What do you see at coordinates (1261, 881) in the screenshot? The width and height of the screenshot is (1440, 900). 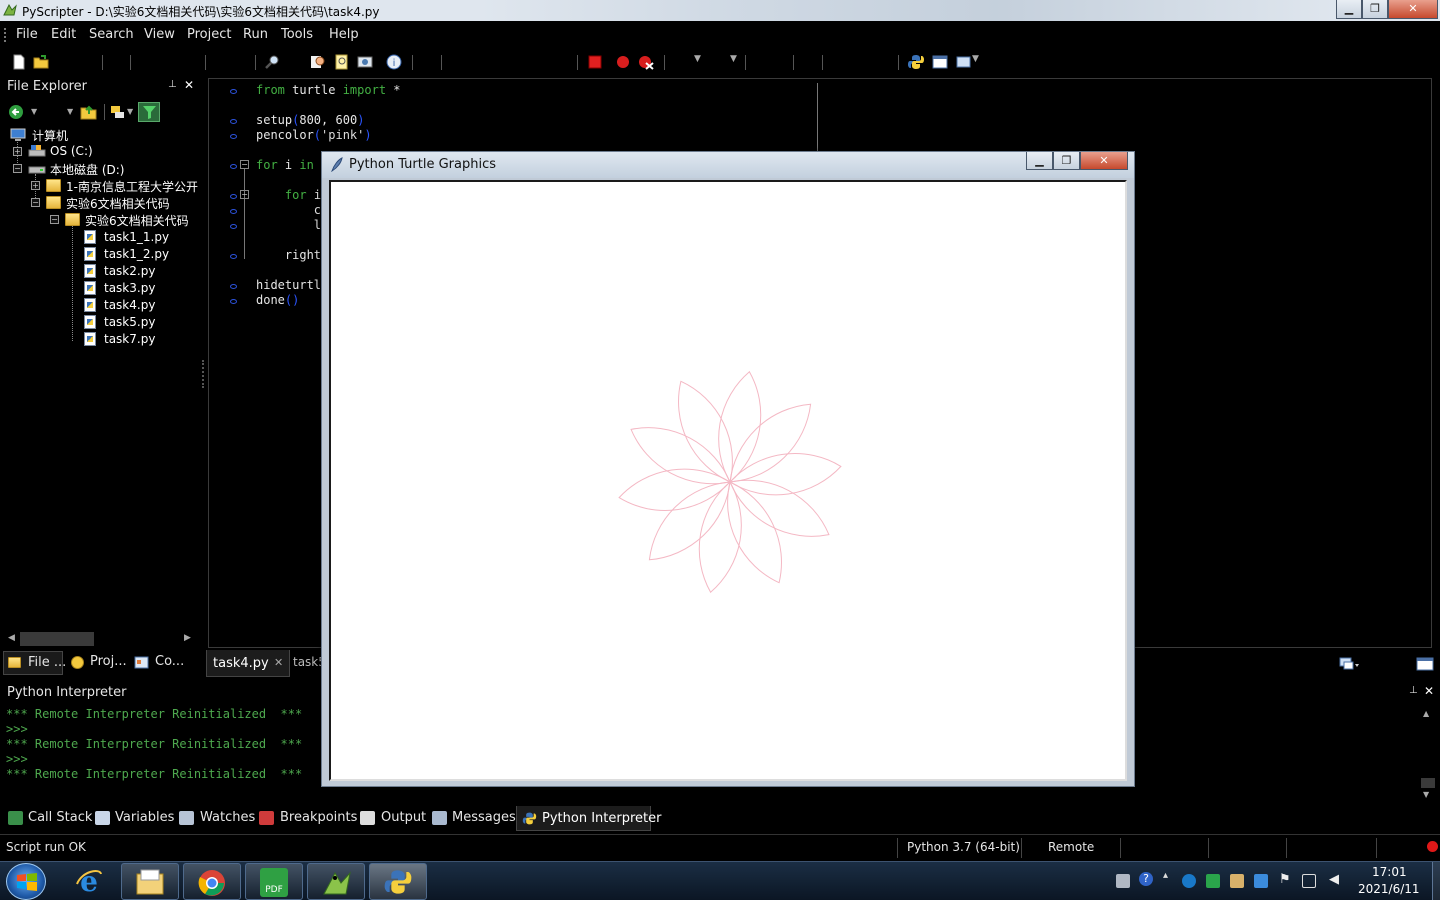 I see `monitor-icon` at bounding box center [1261, 881].